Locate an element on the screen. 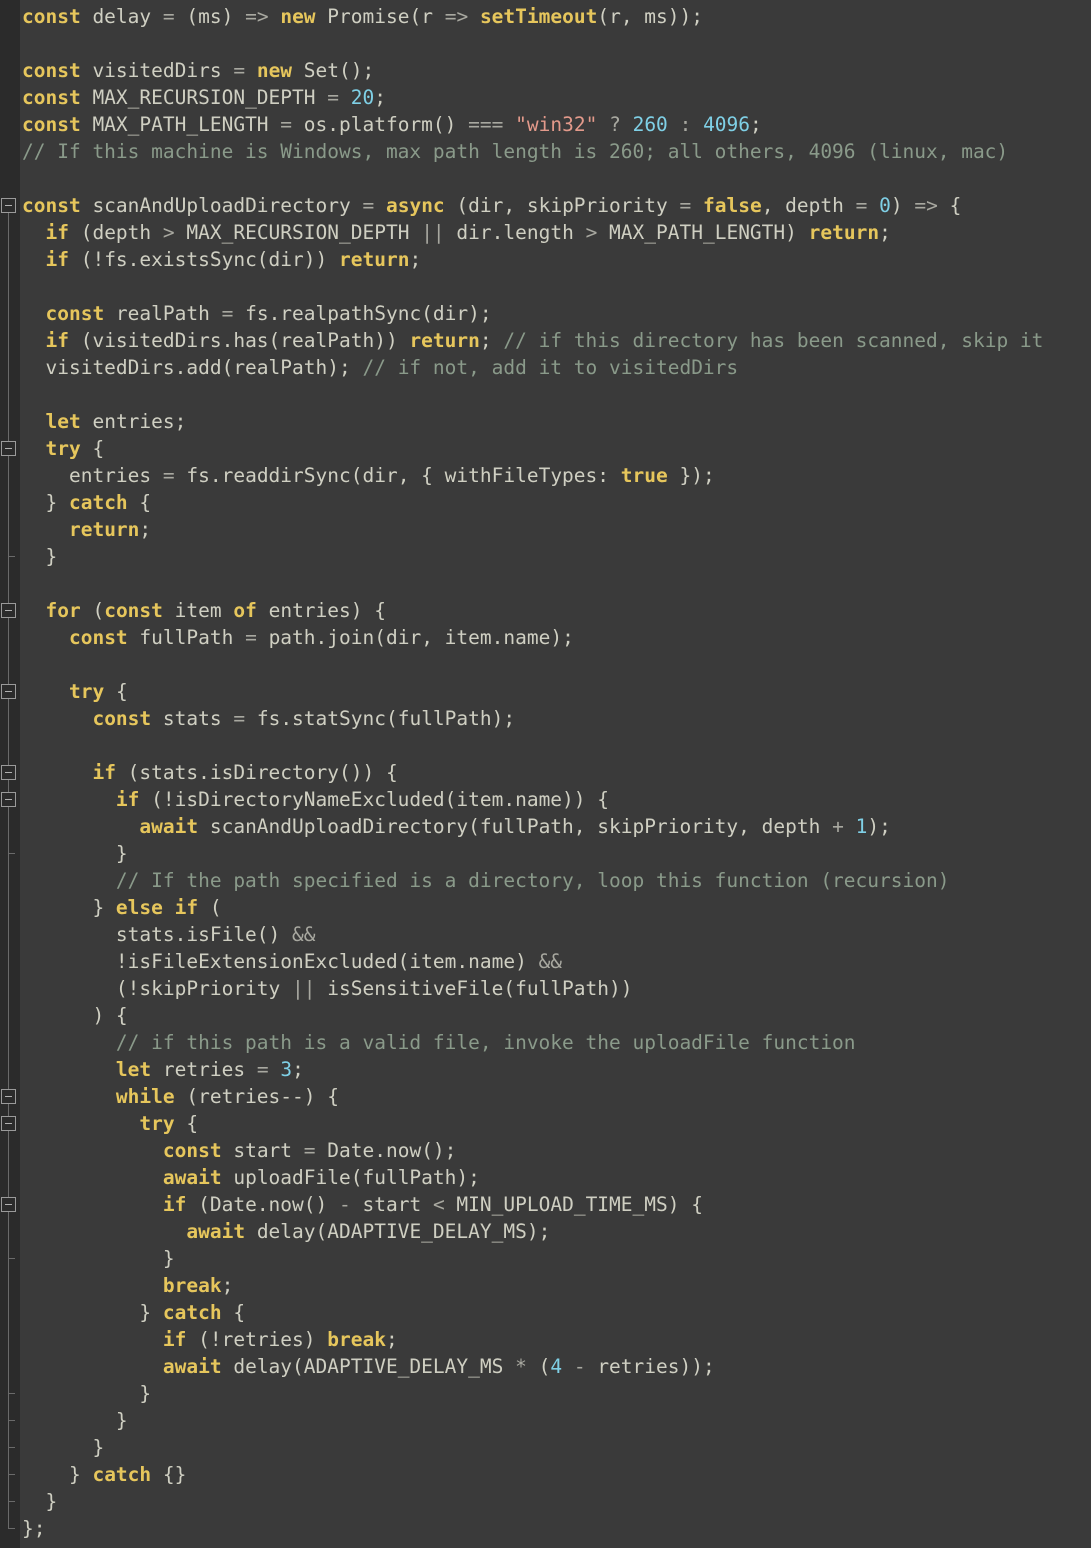 Image resolution: width=1091 pixels, height=1548 pixels. code-line: const visitedDirs = new Set(); is located at coordinates (556, 70).